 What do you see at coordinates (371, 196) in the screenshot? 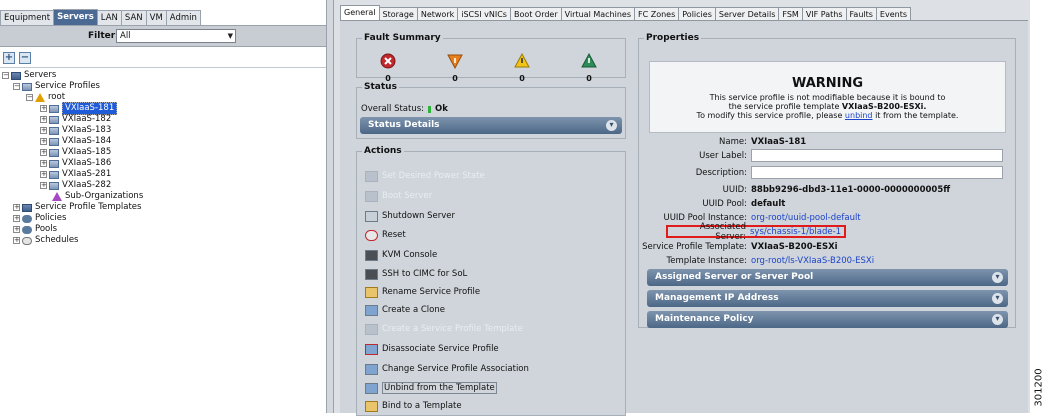
I see `boot-icon` at bounding box center [371, 196].